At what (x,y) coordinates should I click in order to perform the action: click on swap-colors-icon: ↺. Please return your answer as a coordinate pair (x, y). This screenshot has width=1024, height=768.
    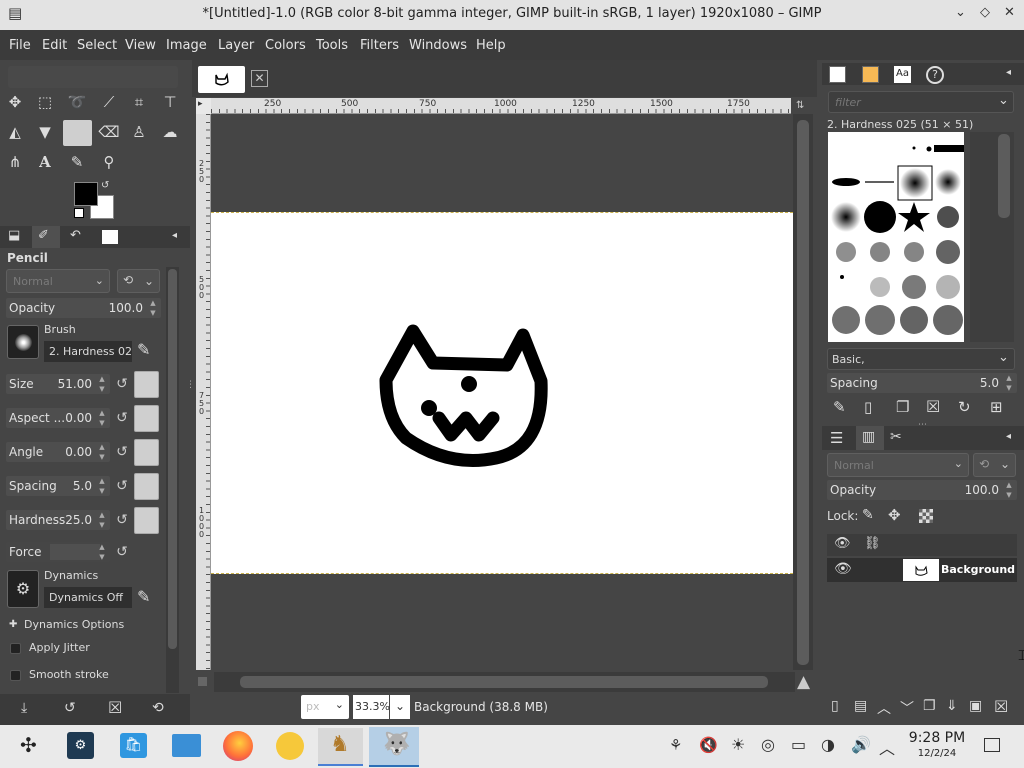
    Looking at the image, I should click on (105, 185).